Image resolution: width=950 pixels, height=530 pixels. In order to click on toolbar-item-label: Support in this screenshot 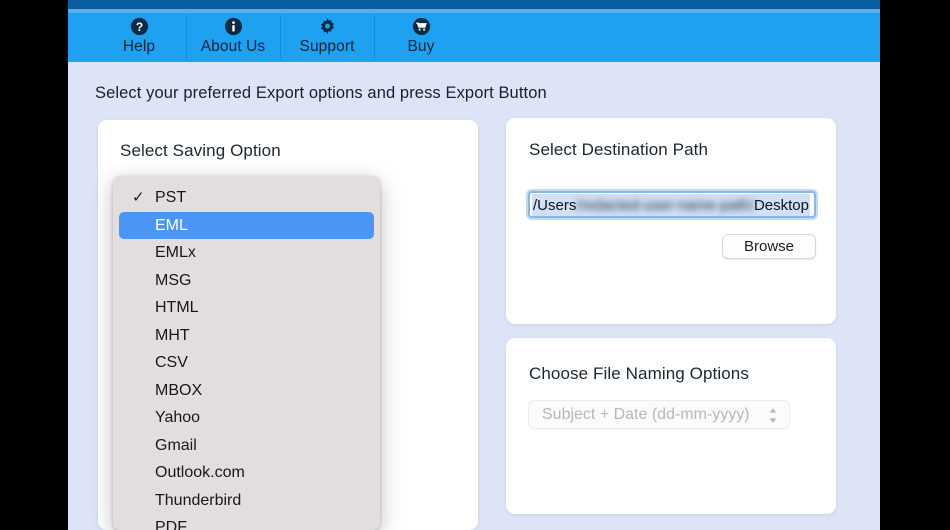, I will do `click(327, 46)`.